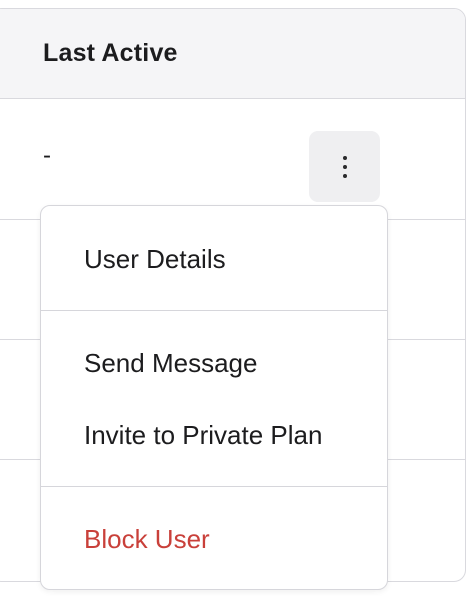  I want to click on column-header-last-active: Last Active, so click(110, 53).